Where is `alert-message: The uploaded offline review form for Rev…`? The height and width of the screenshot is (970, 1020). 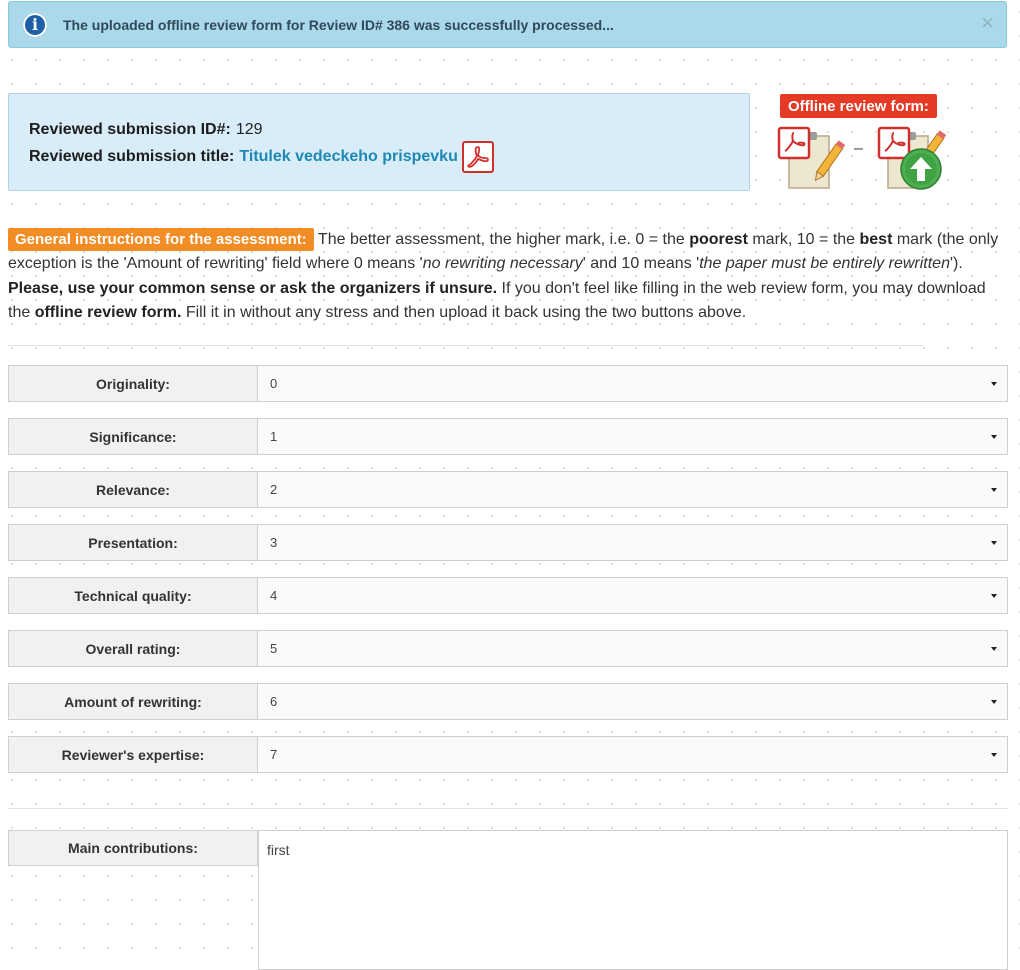 alert-message: The uploaded offline review form for Rev… is located at coordinates (338, 24).